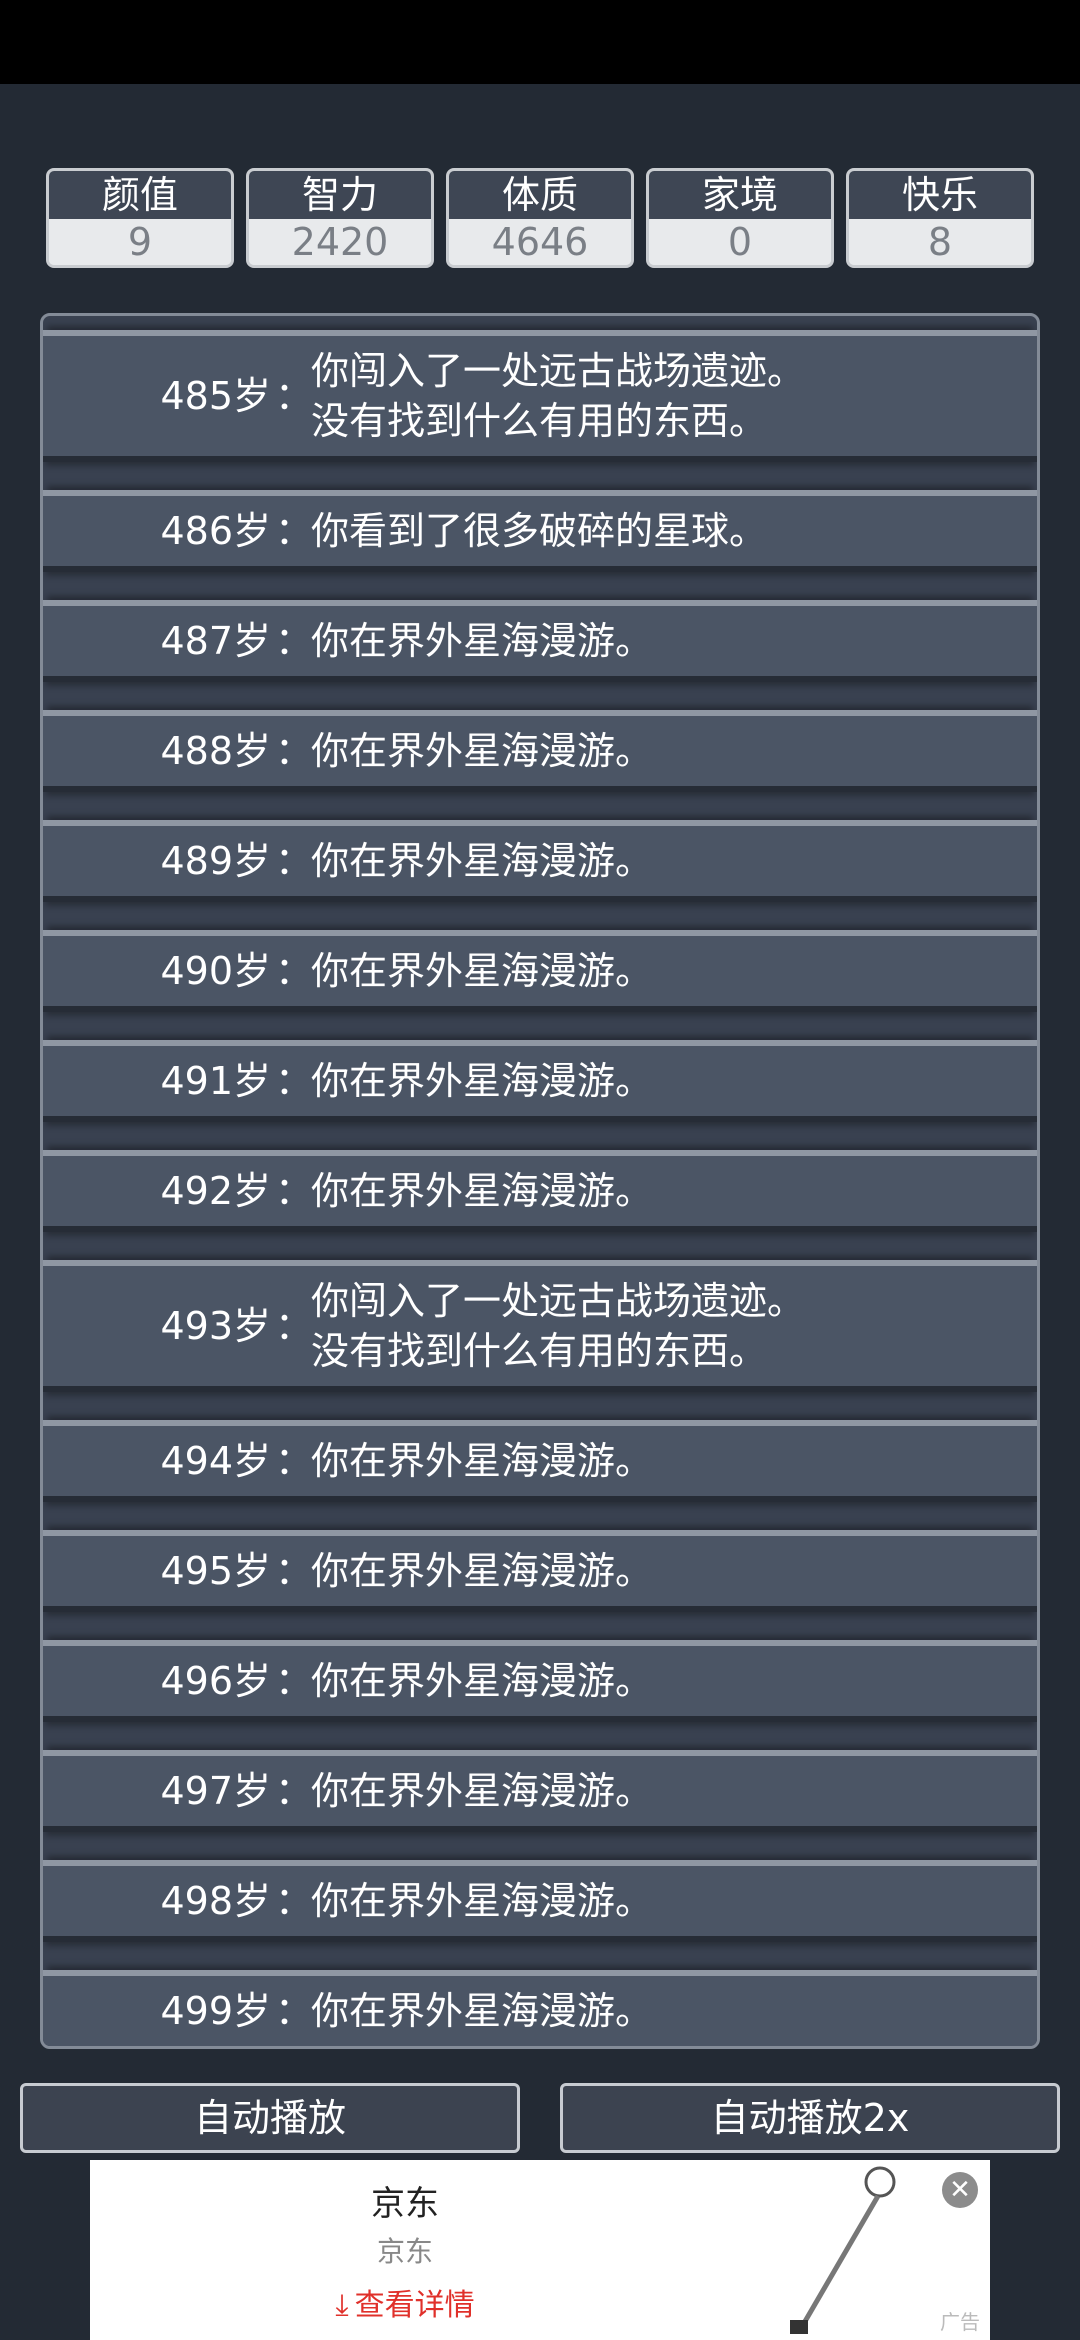  Describe the element at coordinates (270, 2118) in the screenshot. I see `autoplay-button: 自动播放` at that location.